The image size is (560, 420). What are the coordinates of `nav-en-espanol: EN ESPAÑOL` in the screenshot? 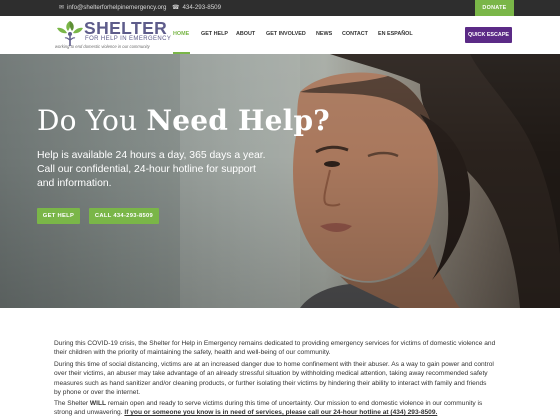 It's located at (395, 35).